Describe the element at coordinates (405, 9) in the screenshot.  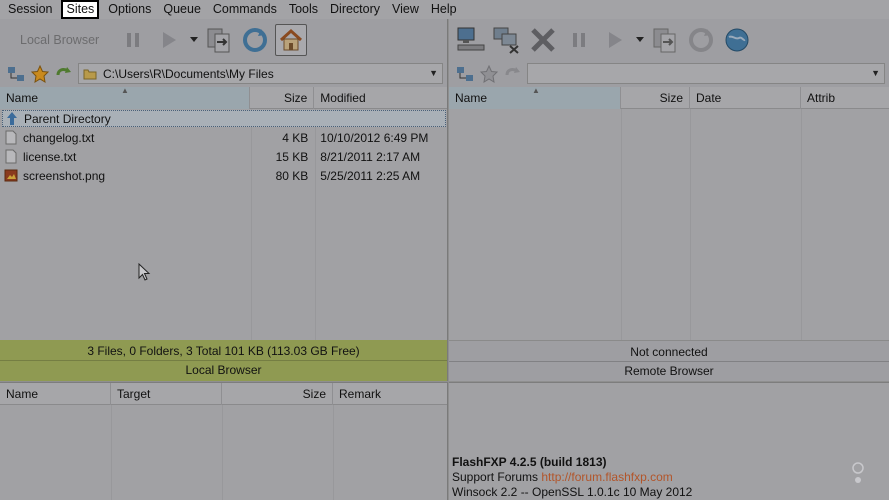
I see `menu-view: View` at that location.